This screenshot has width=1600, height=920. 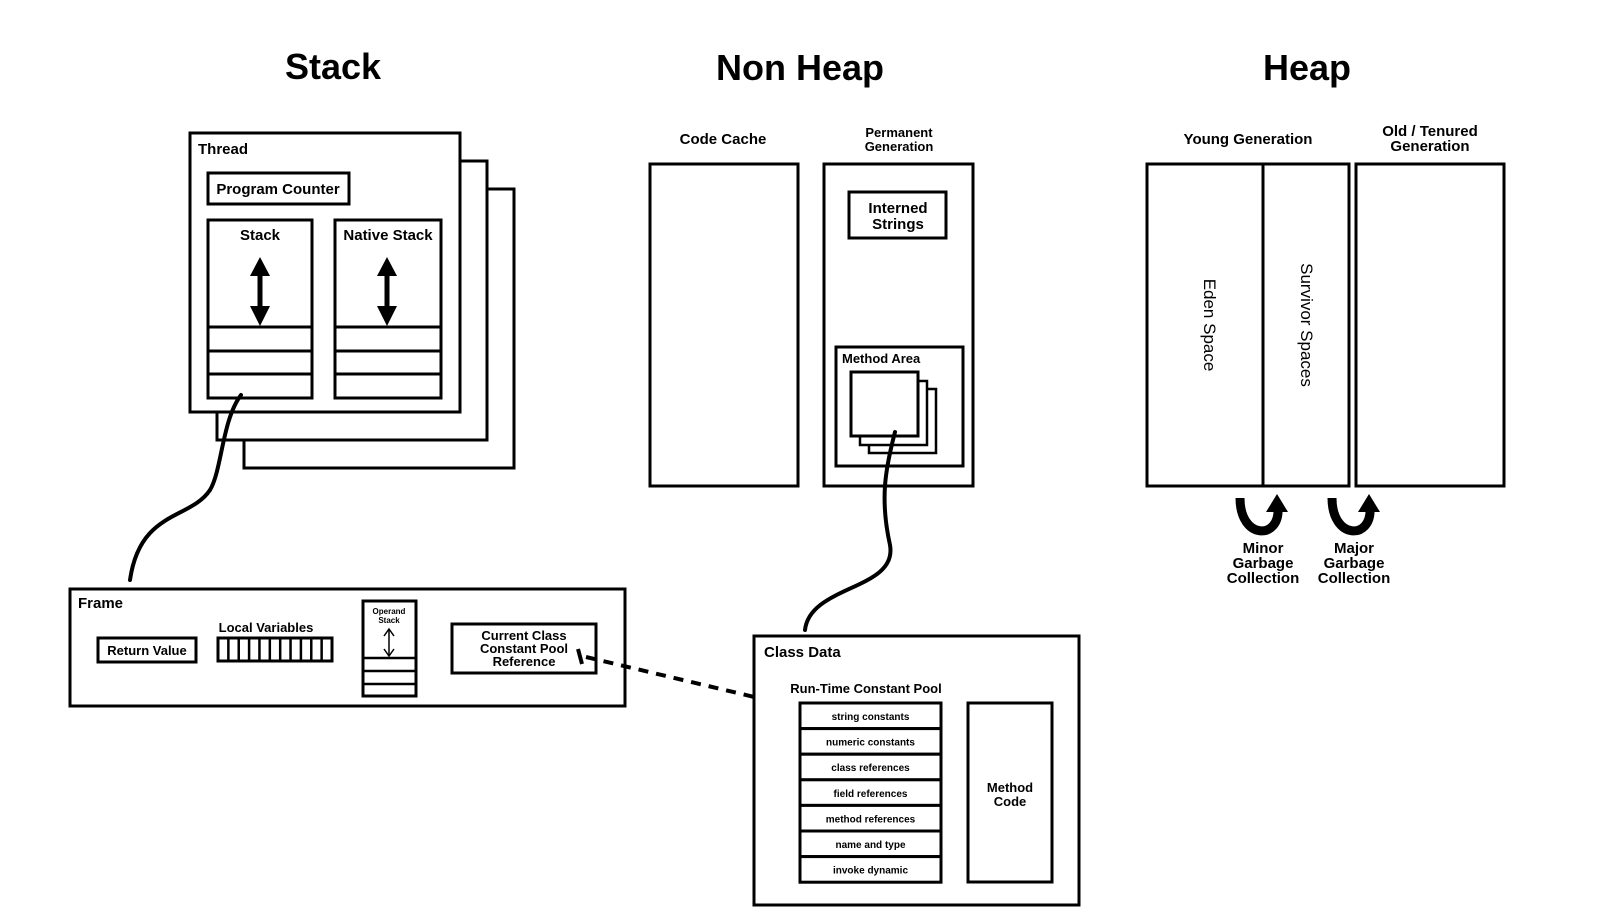 What do you see at coordinates (724, 325) in the screenshot?
I see `code-cache-box` at bounding box center [724, 325].